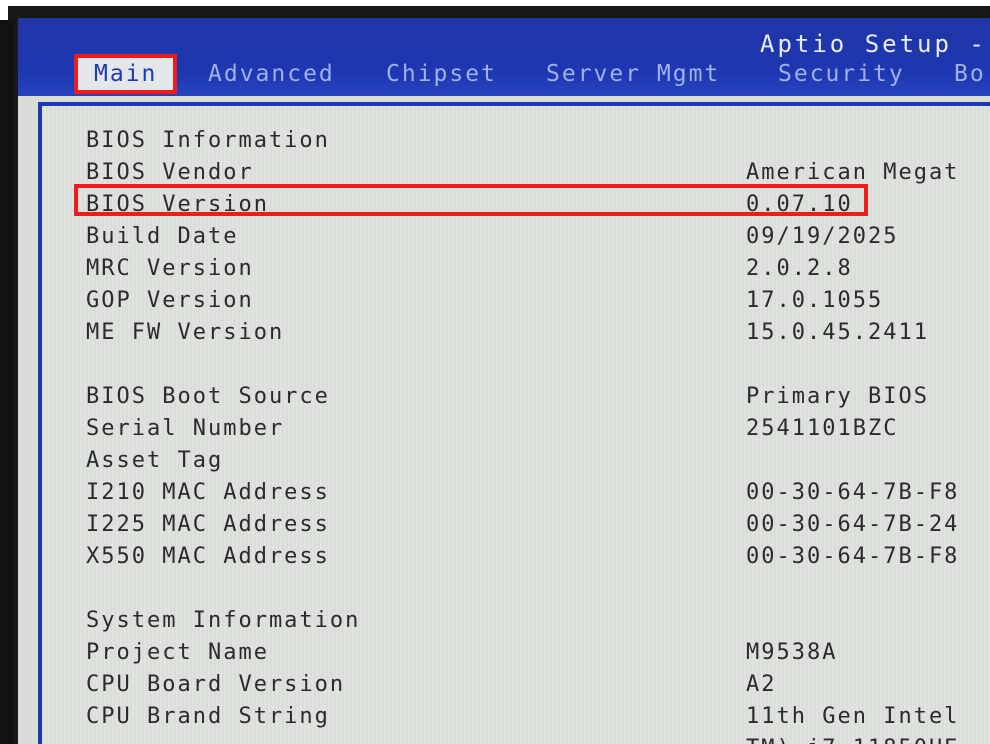 Image resolution: width=990 pixels, height=744 pixels. I want to click on section-heading-label: BIOS Information, so click(208, 140).